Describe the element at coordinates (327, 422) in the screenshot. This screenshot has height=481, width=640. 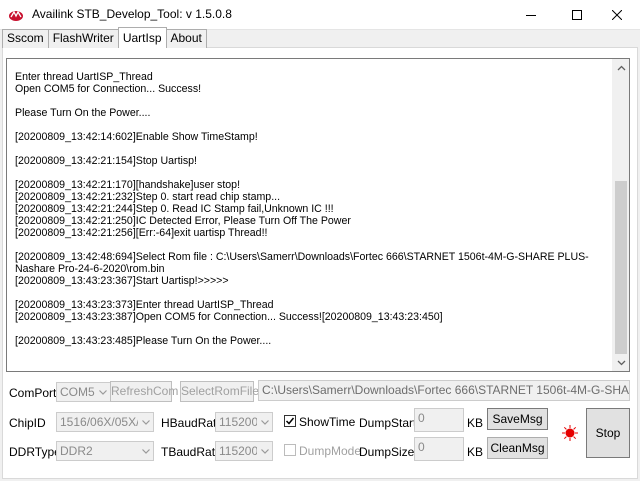
I see `show-time-label: ShowTime` at that location.